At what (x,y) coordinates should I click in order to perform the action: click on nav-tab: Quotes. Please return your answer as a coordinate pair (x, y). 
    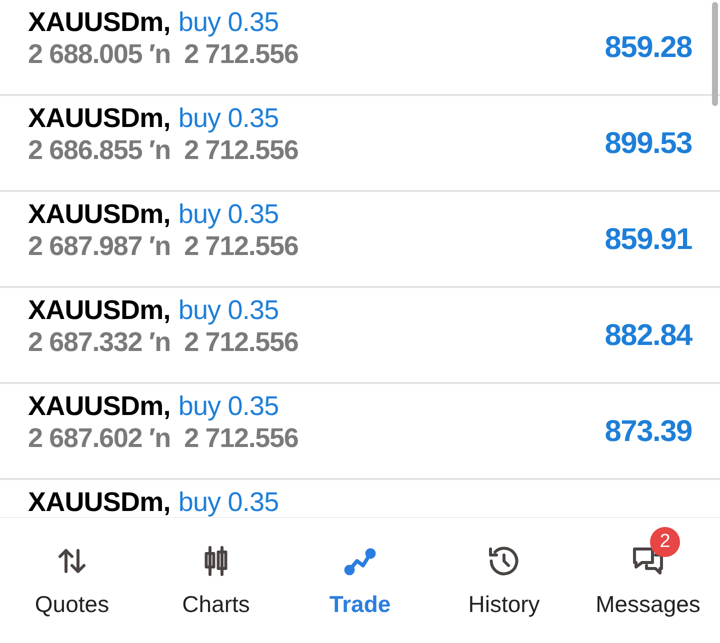
    Looking at the image, I should click on (72, 573).